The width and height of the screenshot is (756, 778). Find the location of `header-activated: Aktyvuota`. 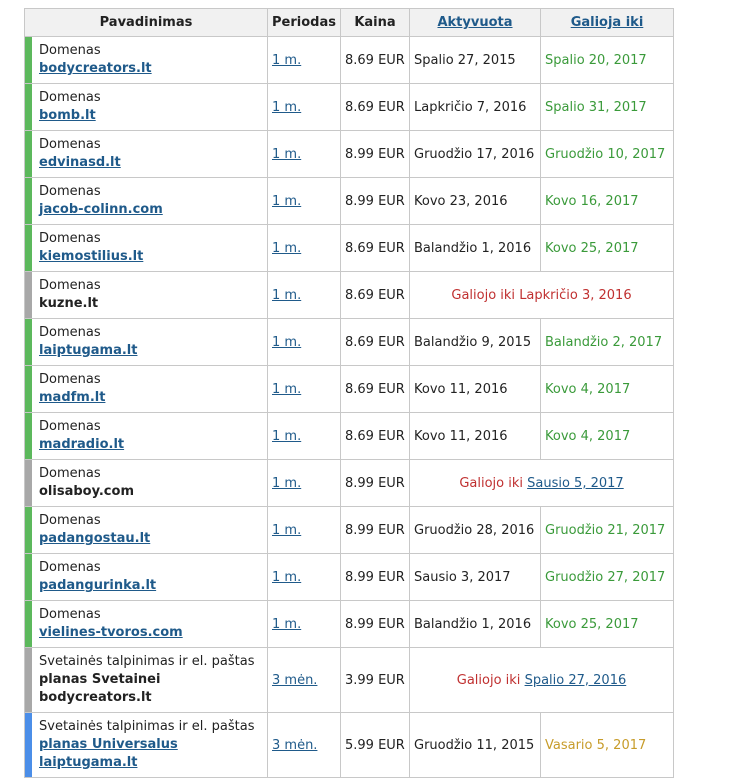

header-activated: Aktyvuota is located at coordinates (475, 22).